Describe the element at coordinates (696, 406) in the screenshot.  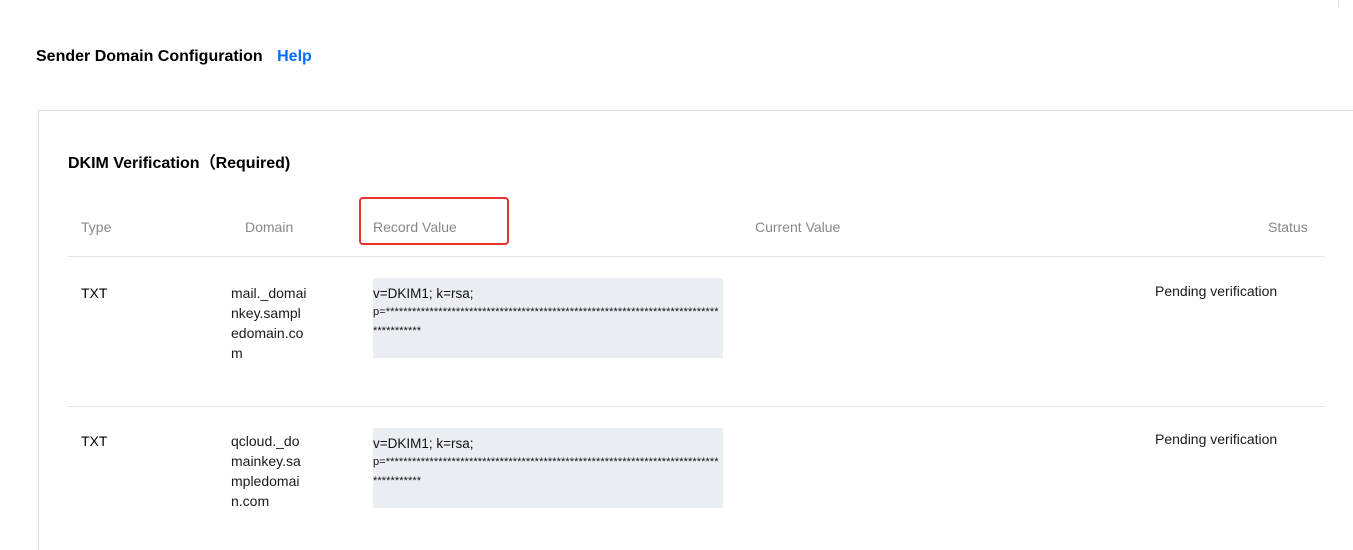
I see `row-divider` at that location.